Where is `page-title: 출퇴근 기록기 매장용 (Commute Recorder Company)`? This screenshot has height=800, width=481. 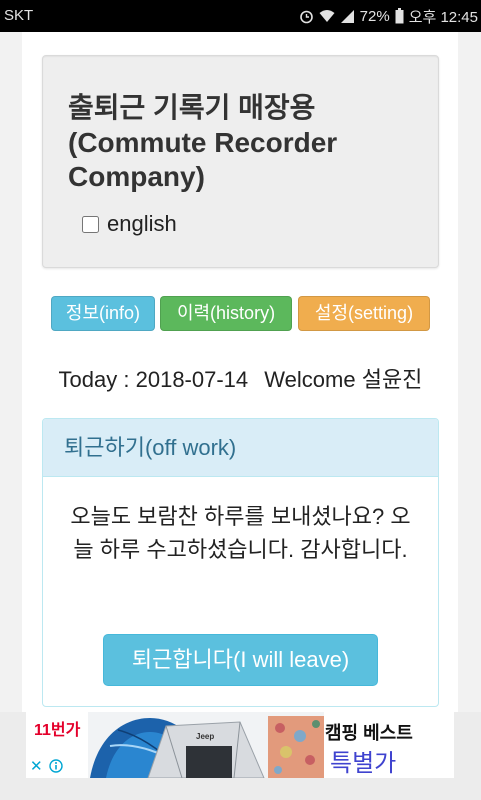 page-title: 출퇴근 기록기 매장용 (Commute Recorder Company) is located at coordinates (202, 143).